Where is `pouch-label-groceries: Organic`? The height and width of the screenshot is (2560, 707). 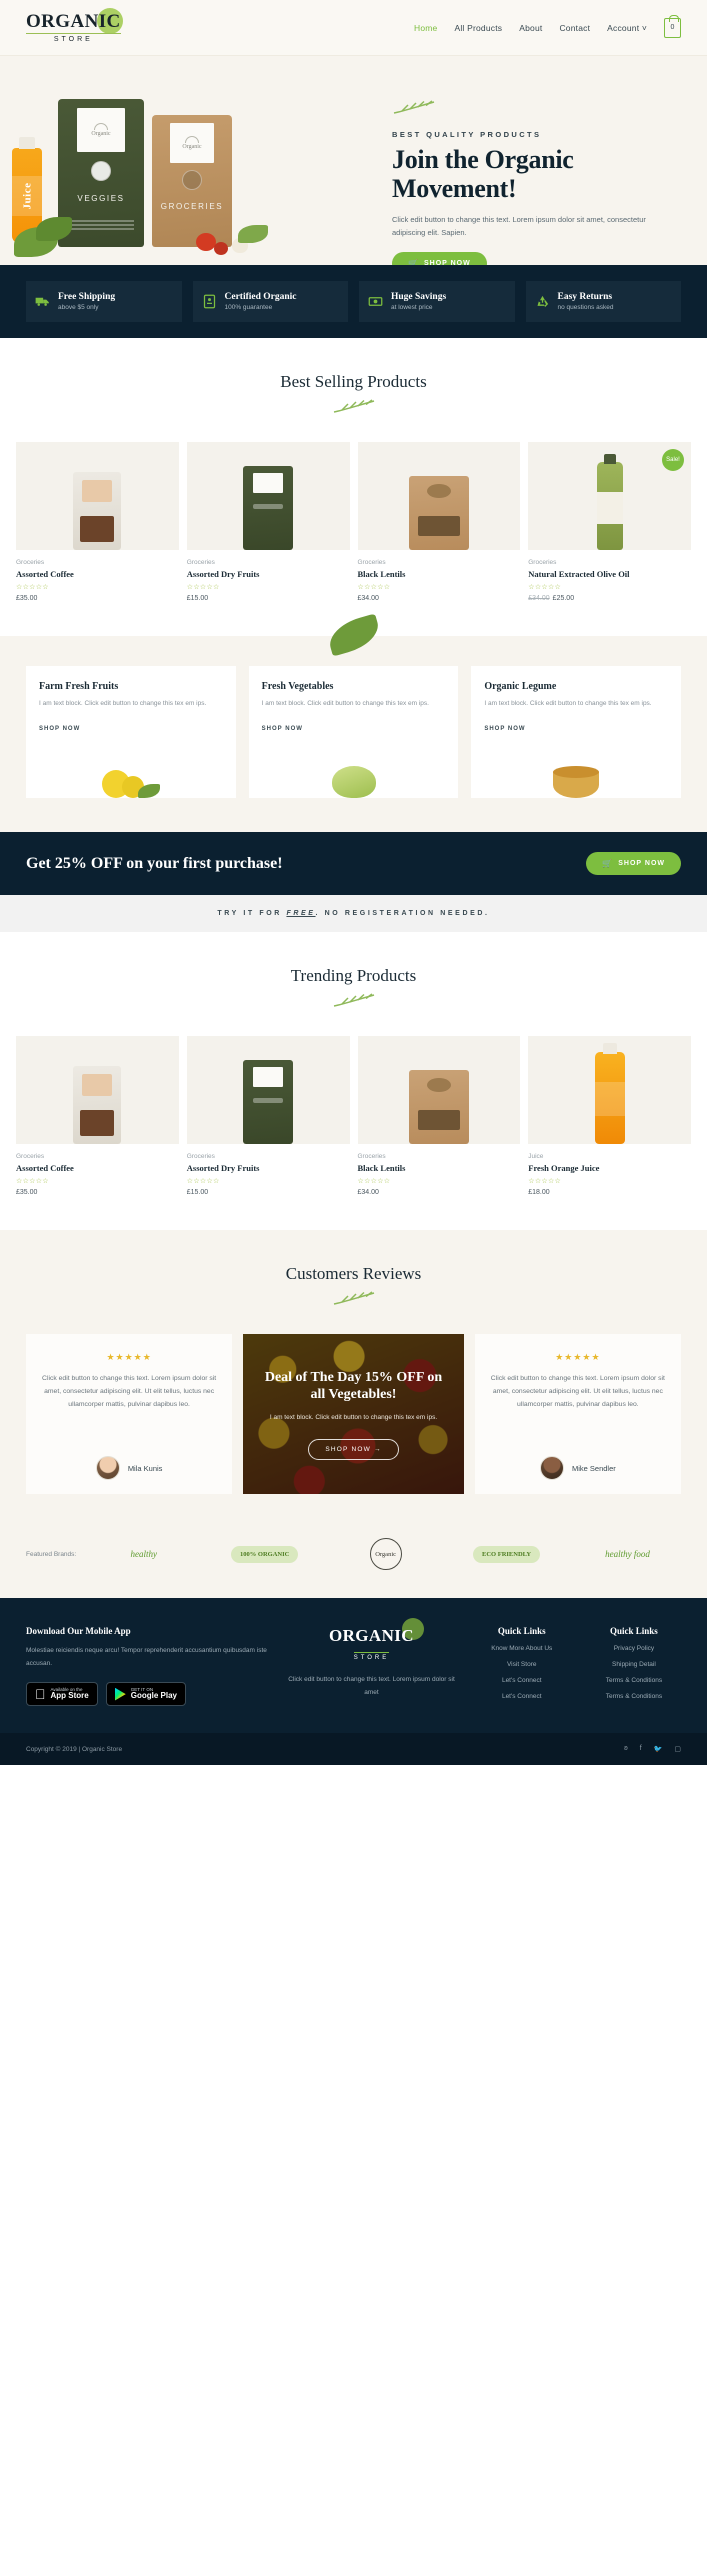
pouch-label-groceries: Organic is located at coordinates (192, 142).